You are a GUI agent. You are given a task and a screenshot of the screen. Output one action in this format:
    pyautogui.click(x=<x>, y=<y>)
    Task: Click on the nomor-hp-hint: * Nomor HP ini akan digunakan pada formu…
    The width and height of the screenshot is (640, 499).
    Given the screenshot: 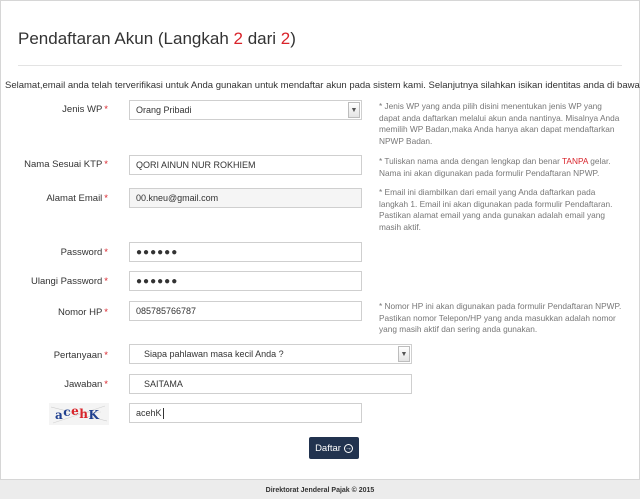 What is the action you would take?
    pyautogui.click(x=500, y=318)
    